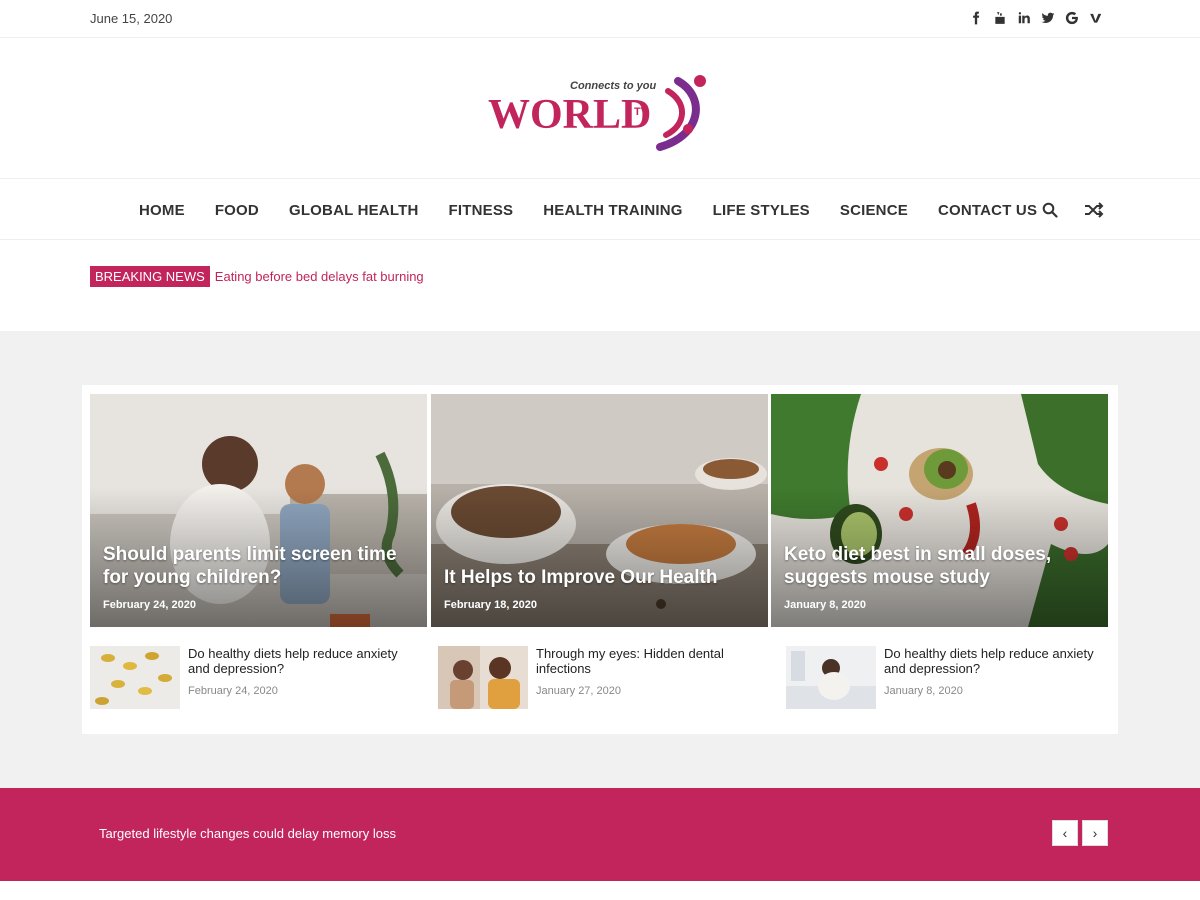 Image resolution: width=1200 pixels, height=900 pixels. What do you see at coordinates (825, 605) in the screenshot?
I see `feature-date: January 8, 2020` at bounding box center [825, 605].